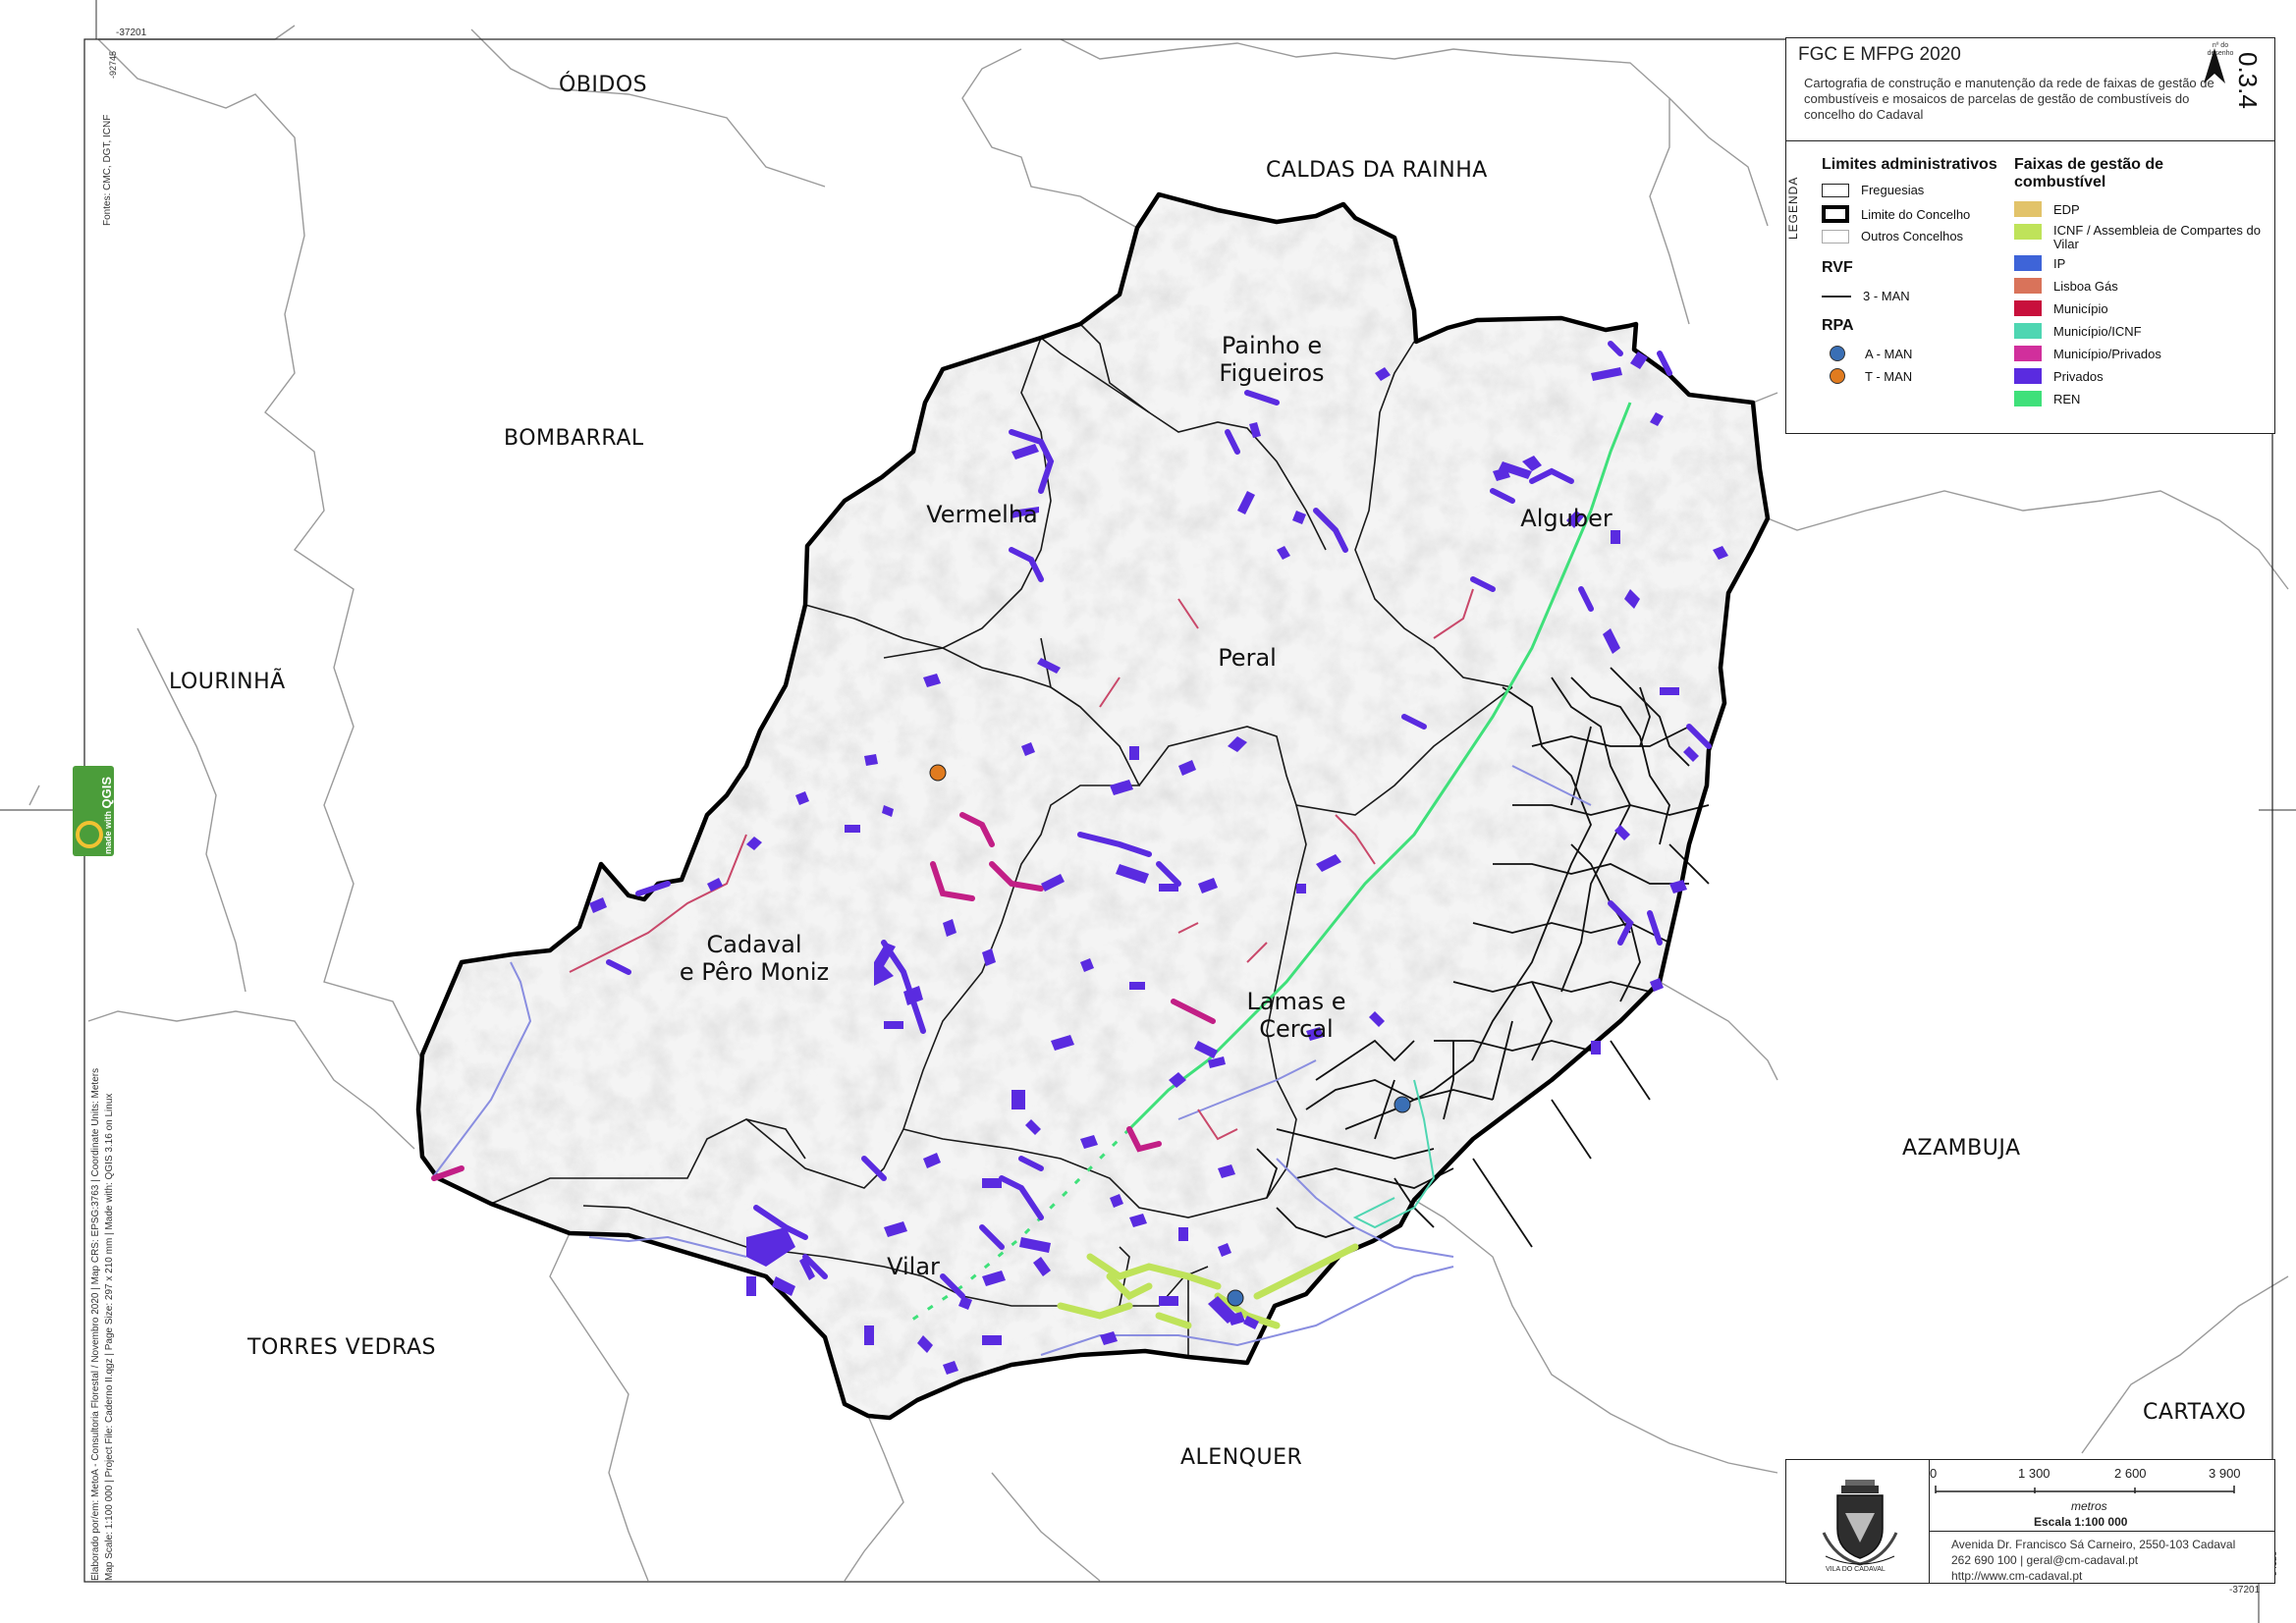 The image size is (2296, 1623). I want to click on ip-swatch, so click(2028, 263).